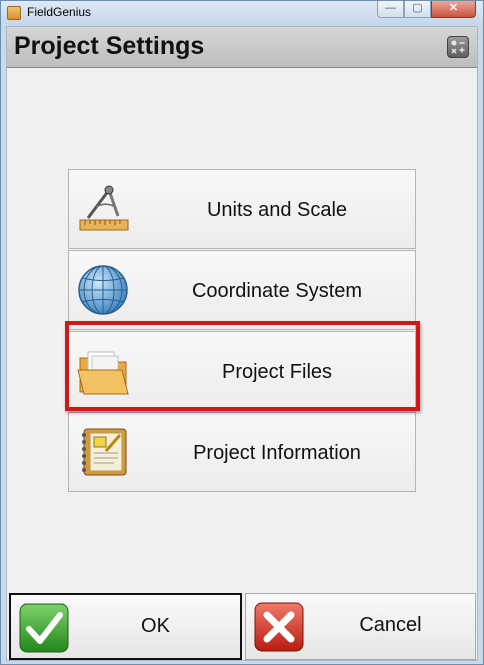 This screenshot has width=484, height=665. What do you see at coordinates (59, 12) in the screenshot?
I see `window-title: FieldGenius` at bounding box center [59, 12].